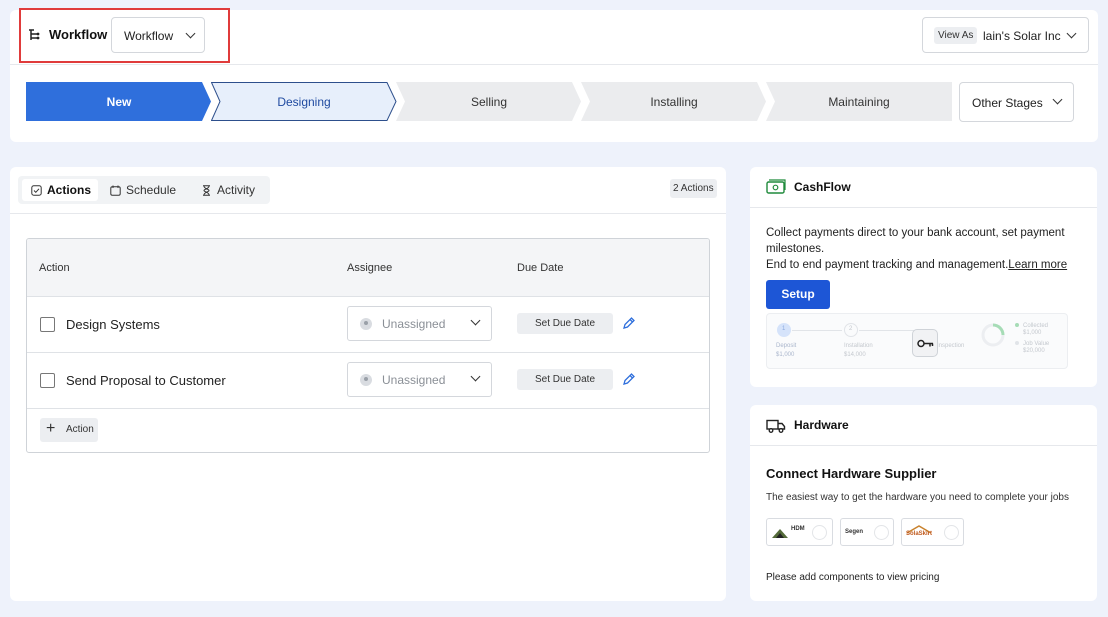  Describe the element at coordinates (1022, 36) in the screenshot. I see `view-as-value: lain's Solar Inc` at that location.